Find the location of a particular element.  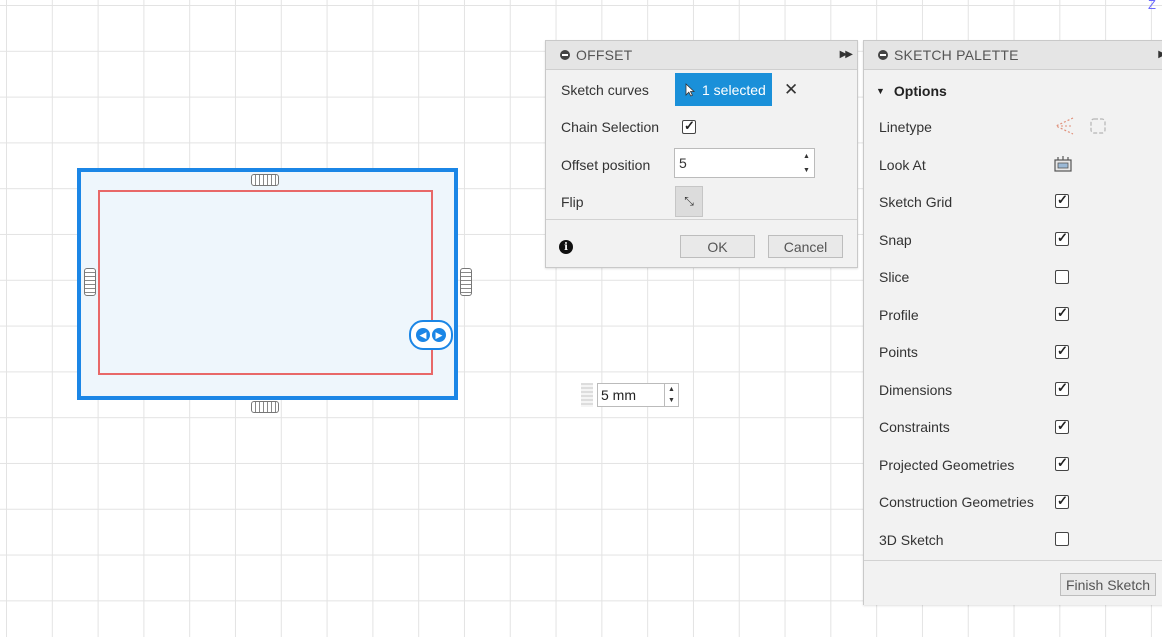

triangle-down-icon: ▼ is located at coordinates (880, 91).